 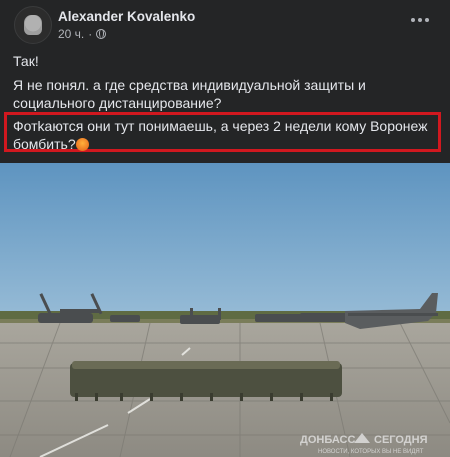 I want to click on post-meta: 20 ч. ·, so click(x=82, y=34).